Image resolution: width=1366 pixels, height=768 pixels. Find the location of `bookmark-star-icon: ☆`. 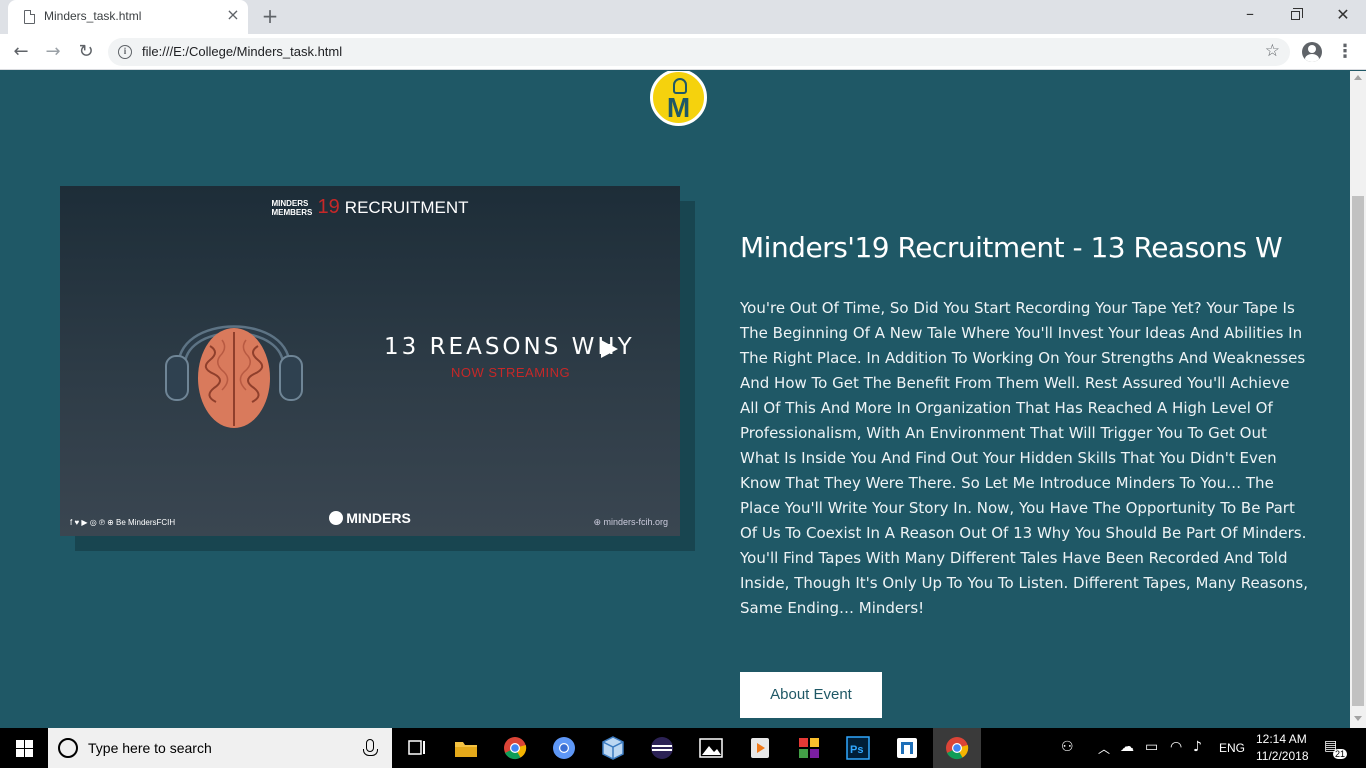

bookmark-star-icon: ☆ is located at coordinates (1272, 51).